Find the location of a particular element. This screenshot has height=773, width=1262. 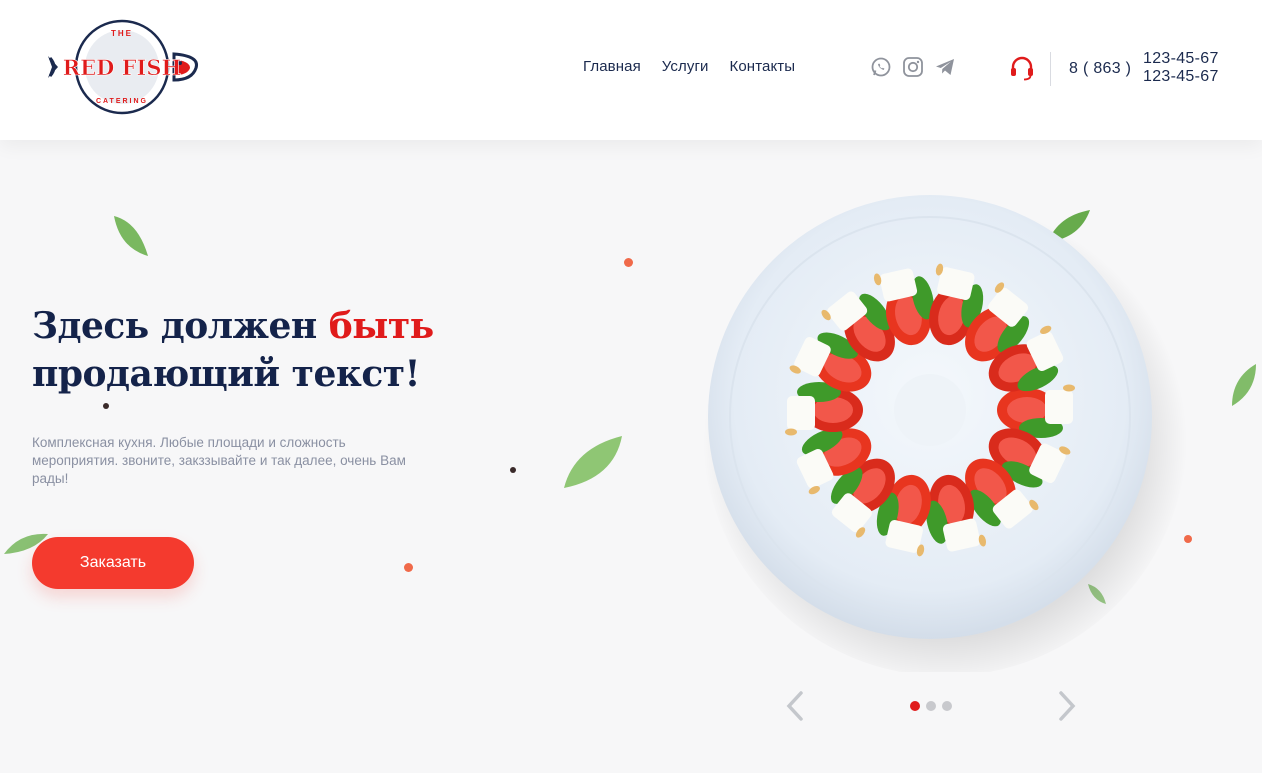

main-nav: Главная Услуги Контакты is located at coordinates (689, 66).